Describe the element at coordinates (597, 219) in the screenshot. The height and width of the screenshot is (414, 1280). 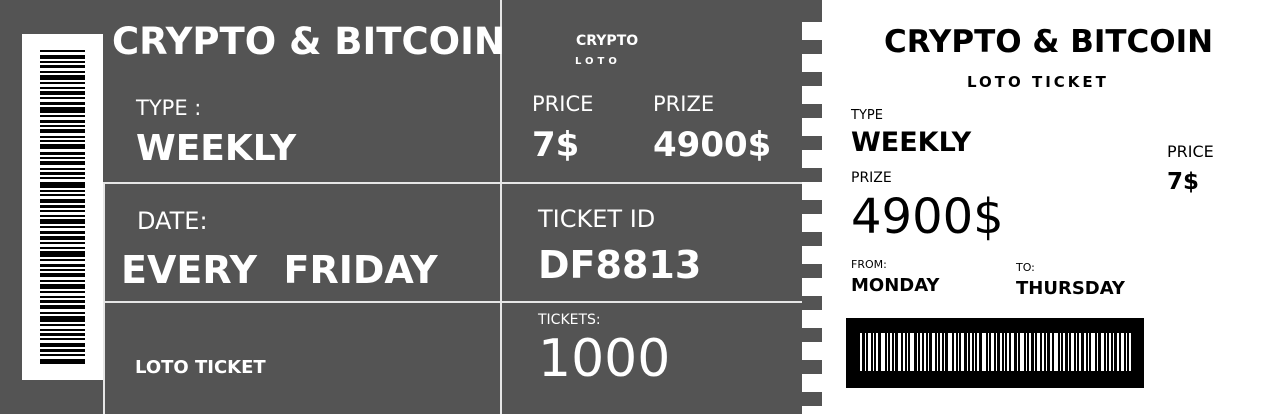
I see `ticket-id-label: TICKET ID` at that location.